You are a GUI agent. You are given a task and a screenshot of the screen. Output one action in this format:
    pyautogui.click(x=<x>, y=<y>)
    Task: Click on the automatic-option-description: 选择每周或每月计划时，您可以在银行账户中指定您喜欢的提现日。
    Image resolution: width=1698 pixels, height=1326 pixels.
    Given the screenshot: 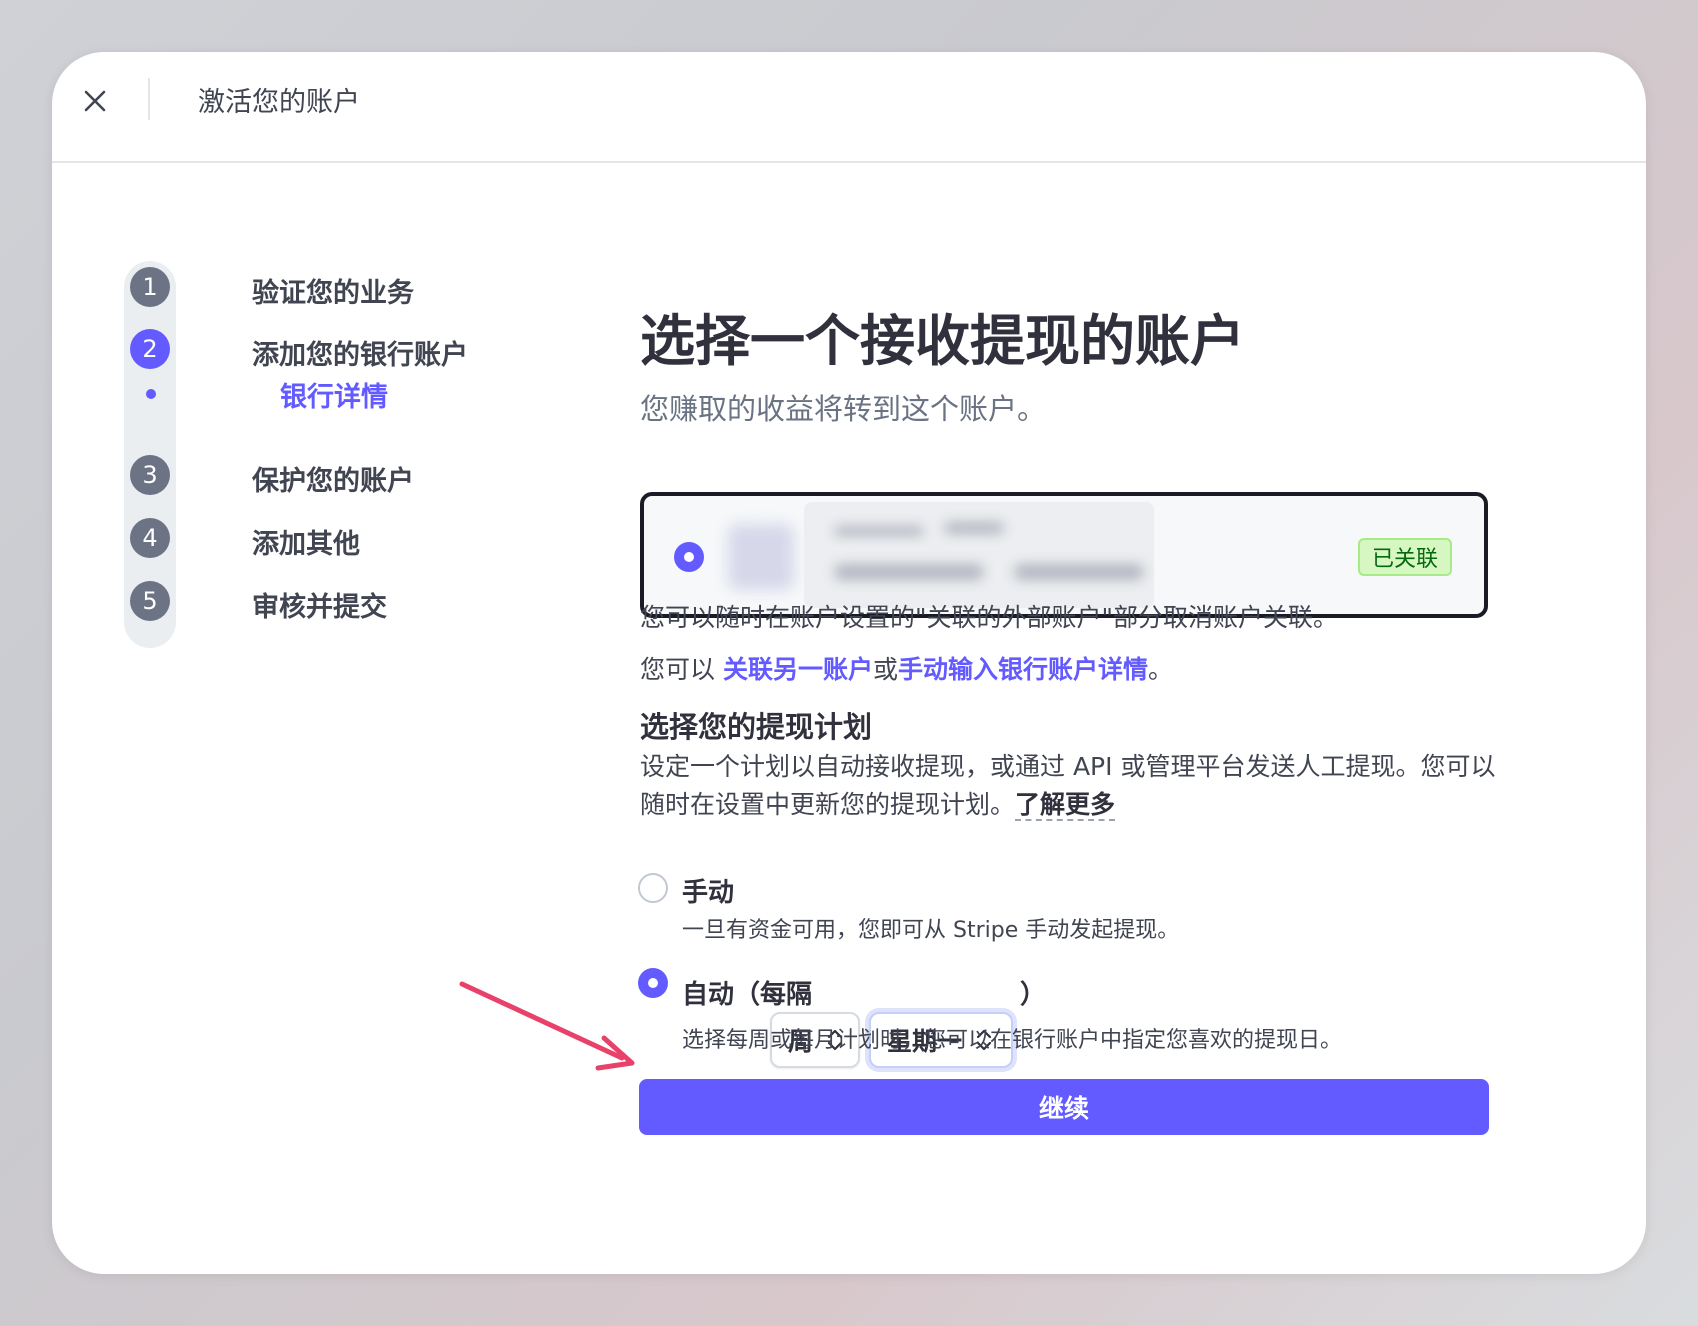 What is the action you would take?
    pyautogui.click(x=1012, y=1040)
    